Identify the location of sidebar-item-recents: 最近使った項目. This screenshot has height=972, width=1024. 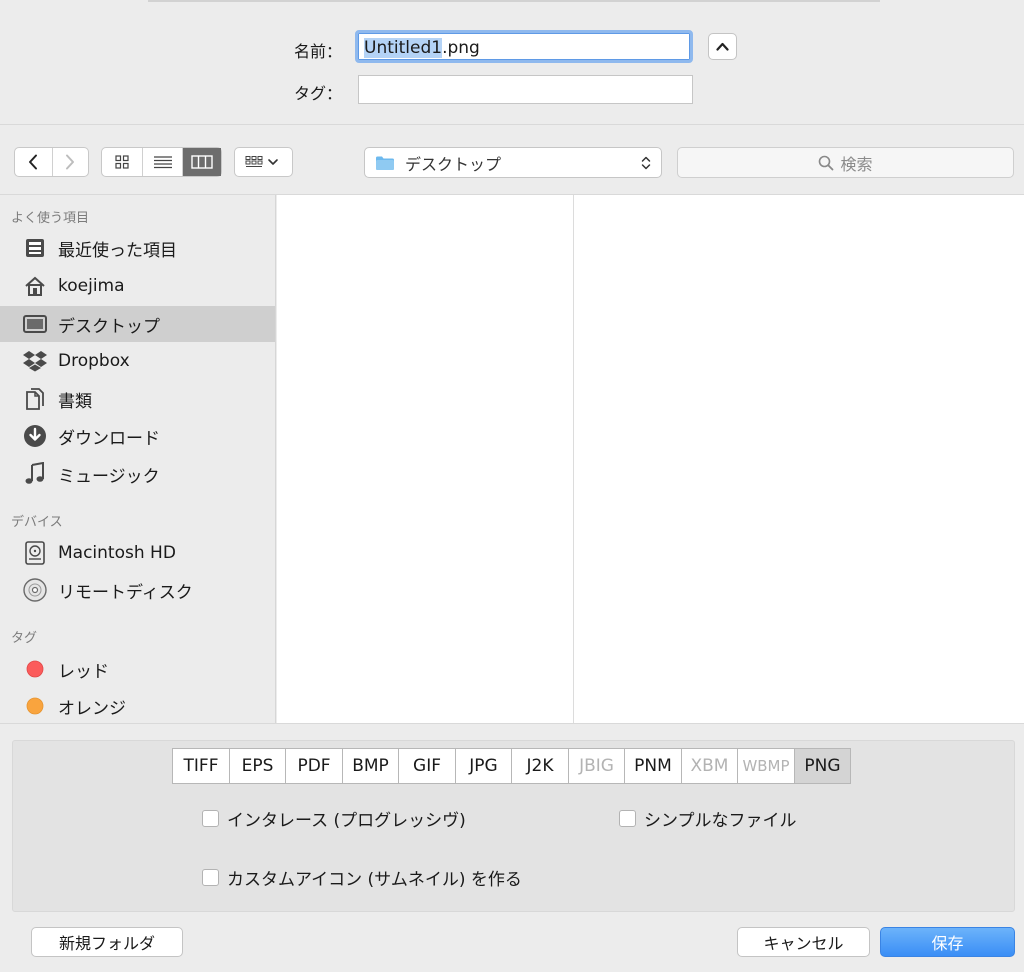
(137, 248).